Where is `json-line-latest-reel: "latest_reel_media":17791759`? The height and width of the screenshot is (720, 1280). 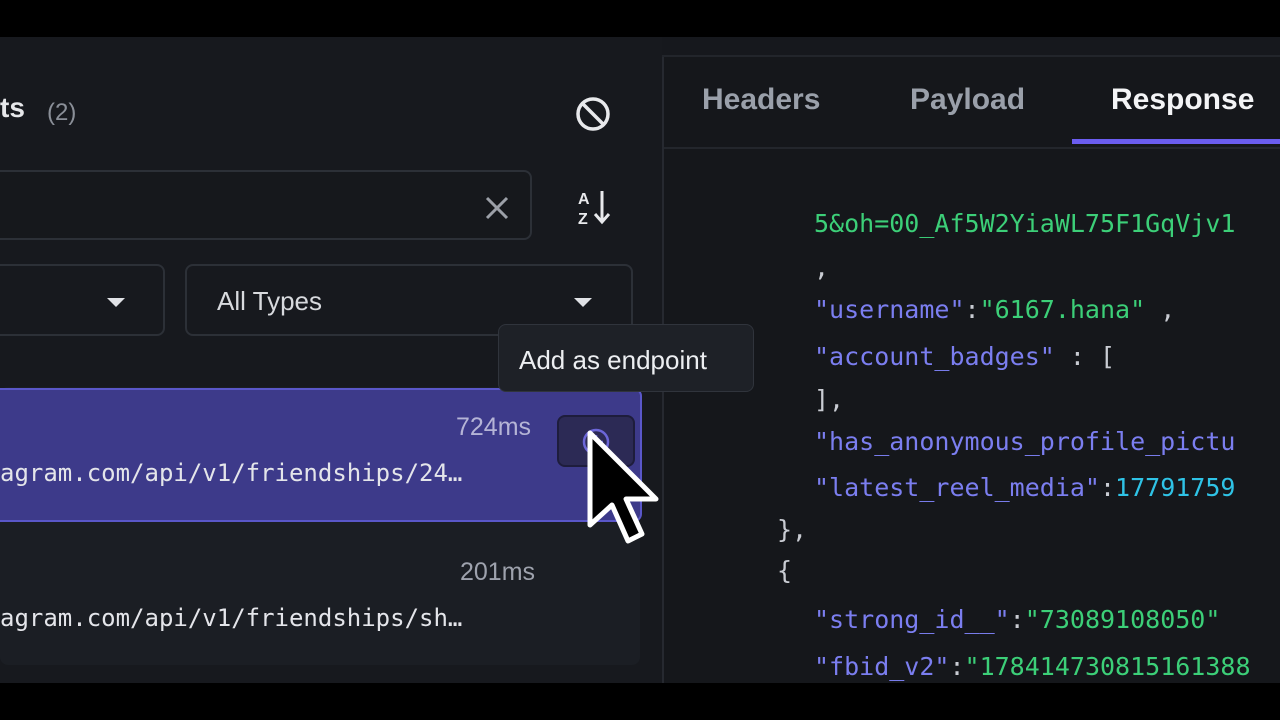 json-line-latest-reel: "latest_reel_media":17791759 is located at coordinates (1025, 487).